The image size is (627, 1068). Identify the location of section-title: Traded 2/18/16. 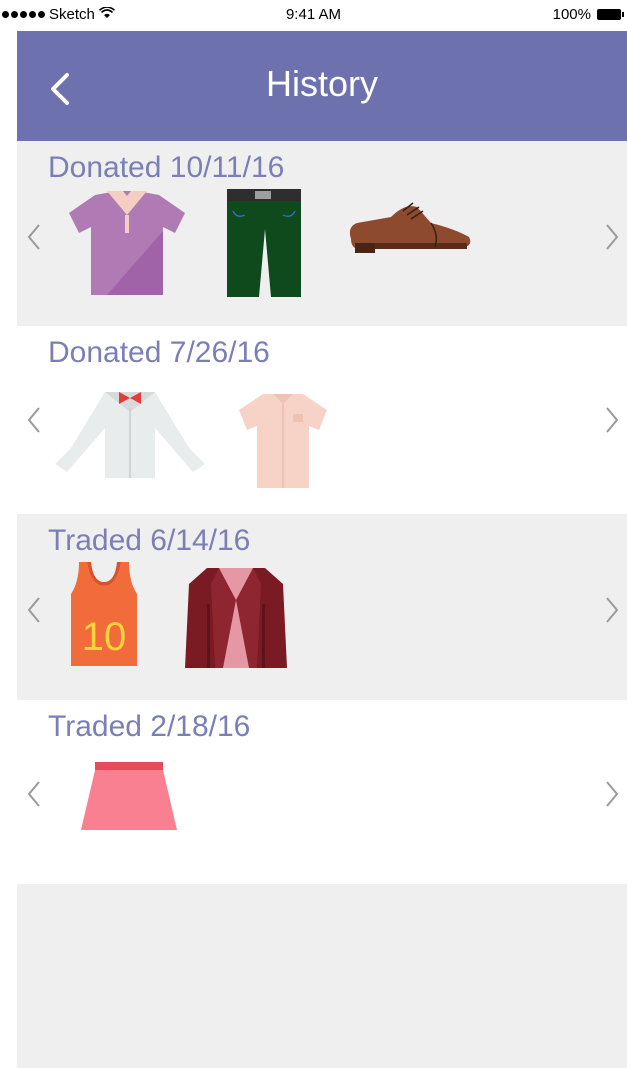
(149, 726).